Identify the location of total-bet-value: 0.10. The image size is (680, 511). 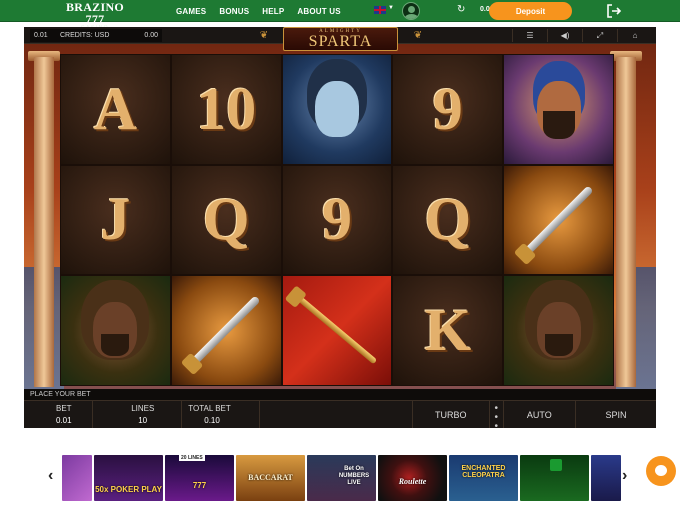
(212, 420).